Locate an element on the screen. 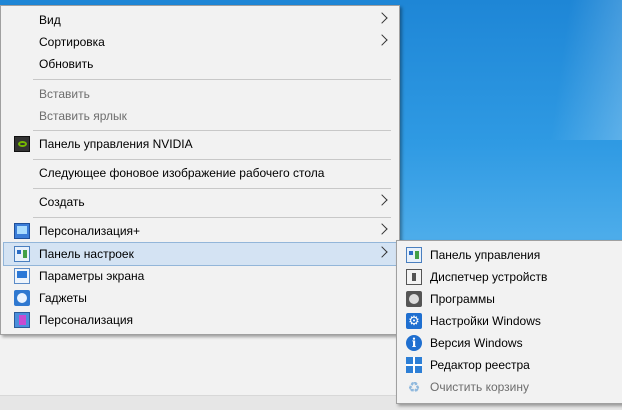 The image size is (622, 410). submenu-item-windows-settings: ⚙ Настройки Windows is located at coordinates (510, 321).